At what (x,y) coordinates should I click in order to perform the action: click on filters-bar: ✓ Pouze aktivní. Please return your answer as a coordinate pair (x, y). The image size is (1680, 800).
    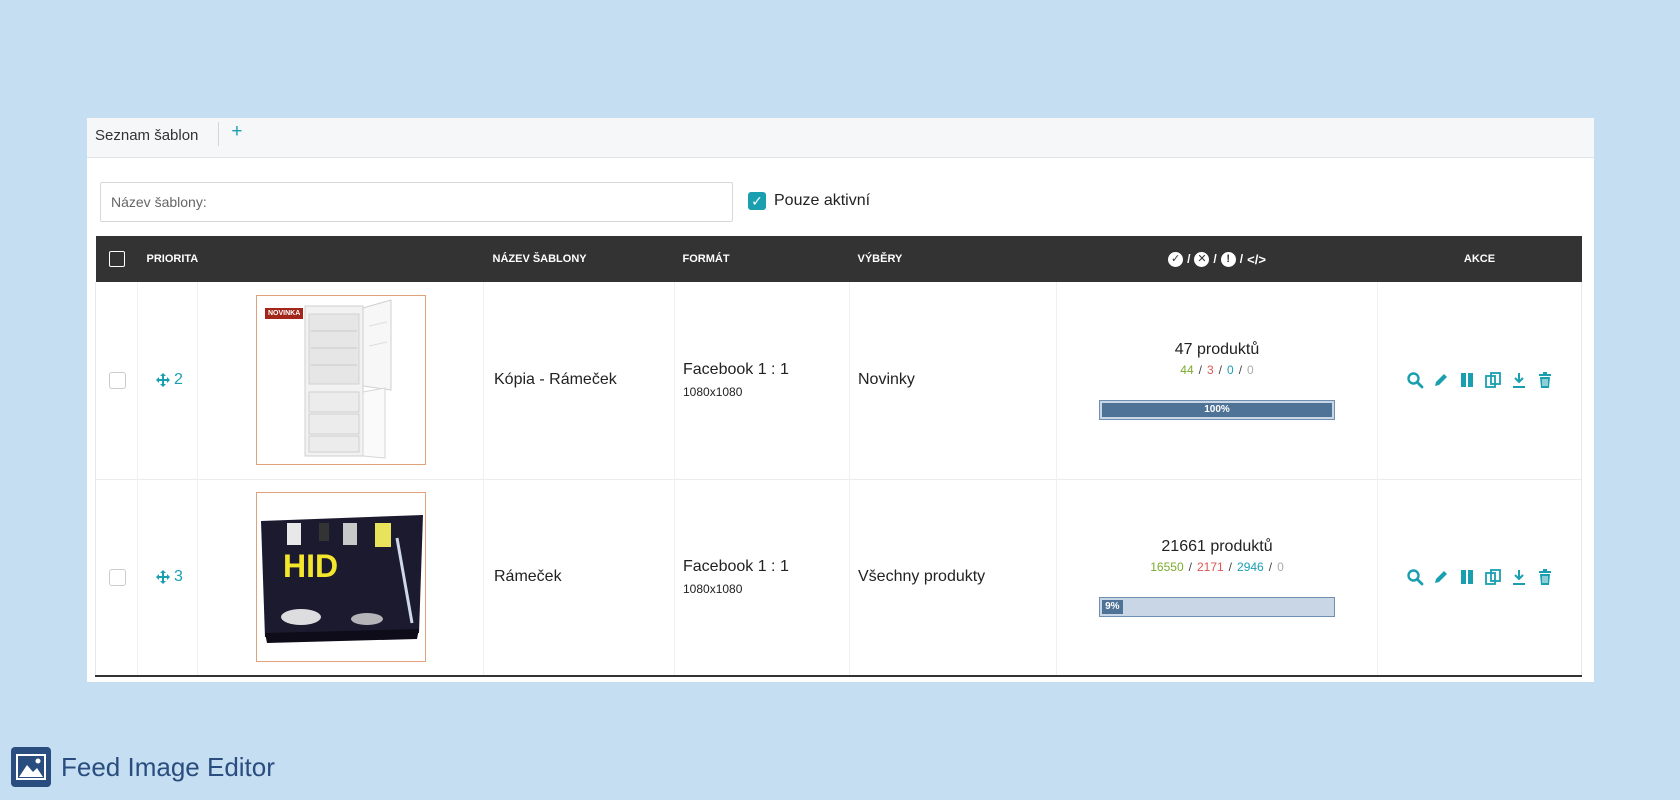
    Looking at the image, I should click on (840, 202).